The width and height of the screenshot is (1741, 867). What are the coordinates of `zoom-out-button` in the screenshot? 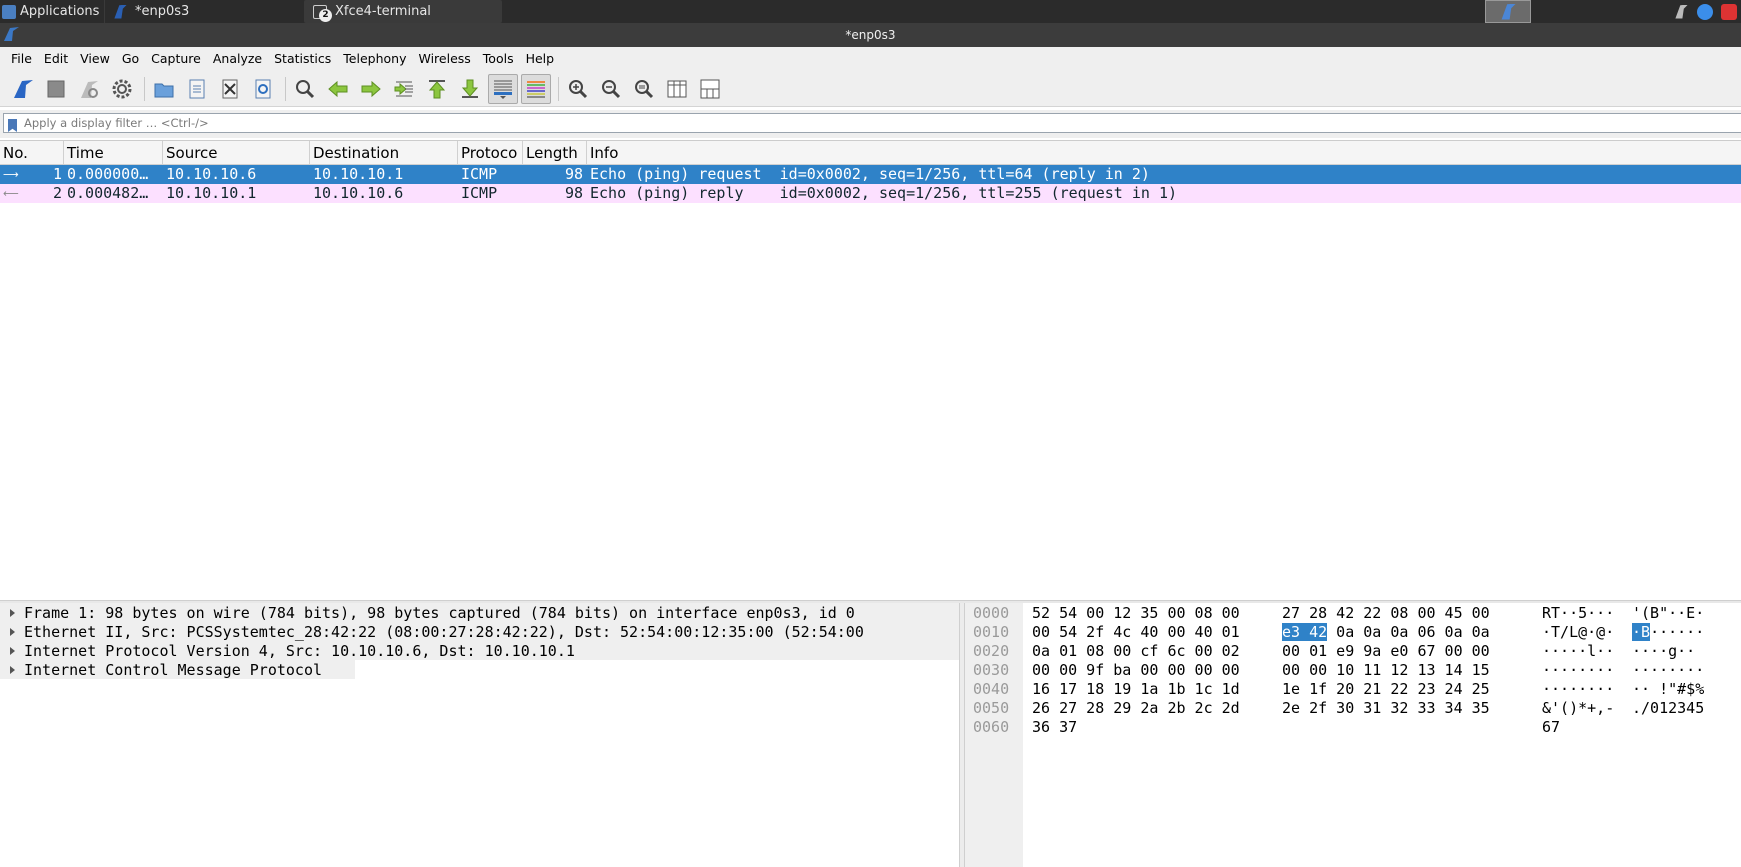 It's located at (611, 89).